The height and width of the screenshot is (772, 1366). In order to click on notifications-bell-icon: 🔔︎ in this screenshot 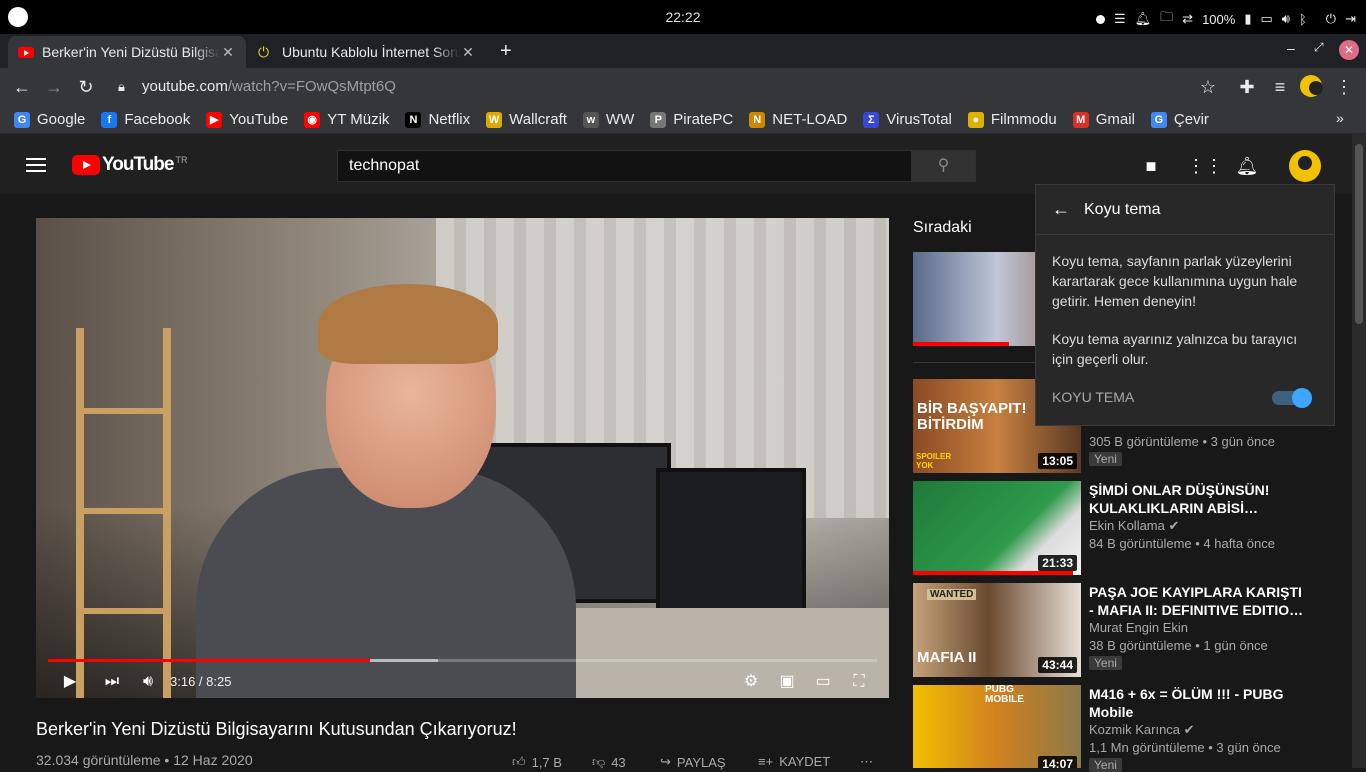, I will do `click(1247, 166)`.